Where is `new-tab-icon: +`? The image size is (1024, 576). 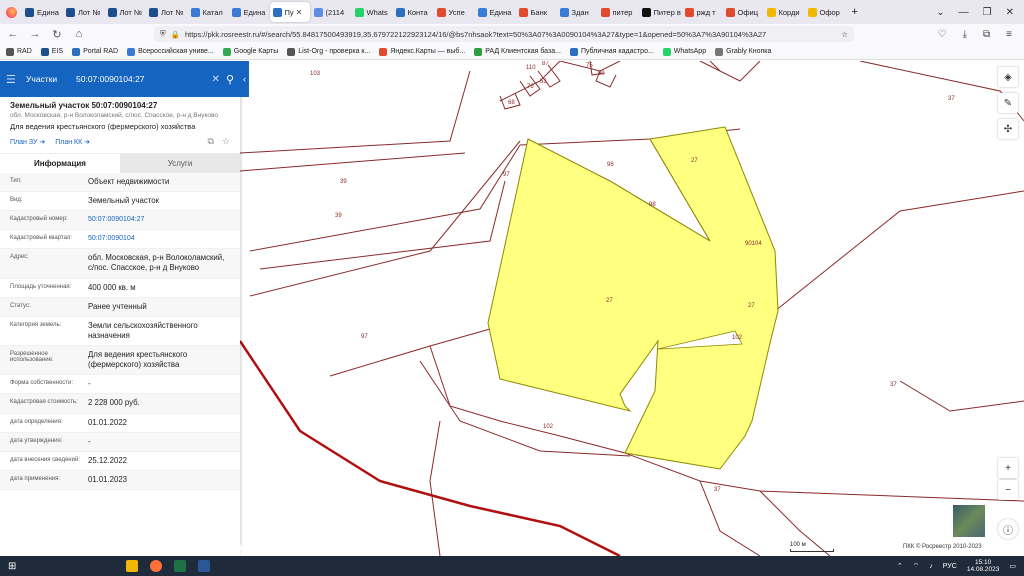
new-tab-icon: + is located at coordinates (855, 12).